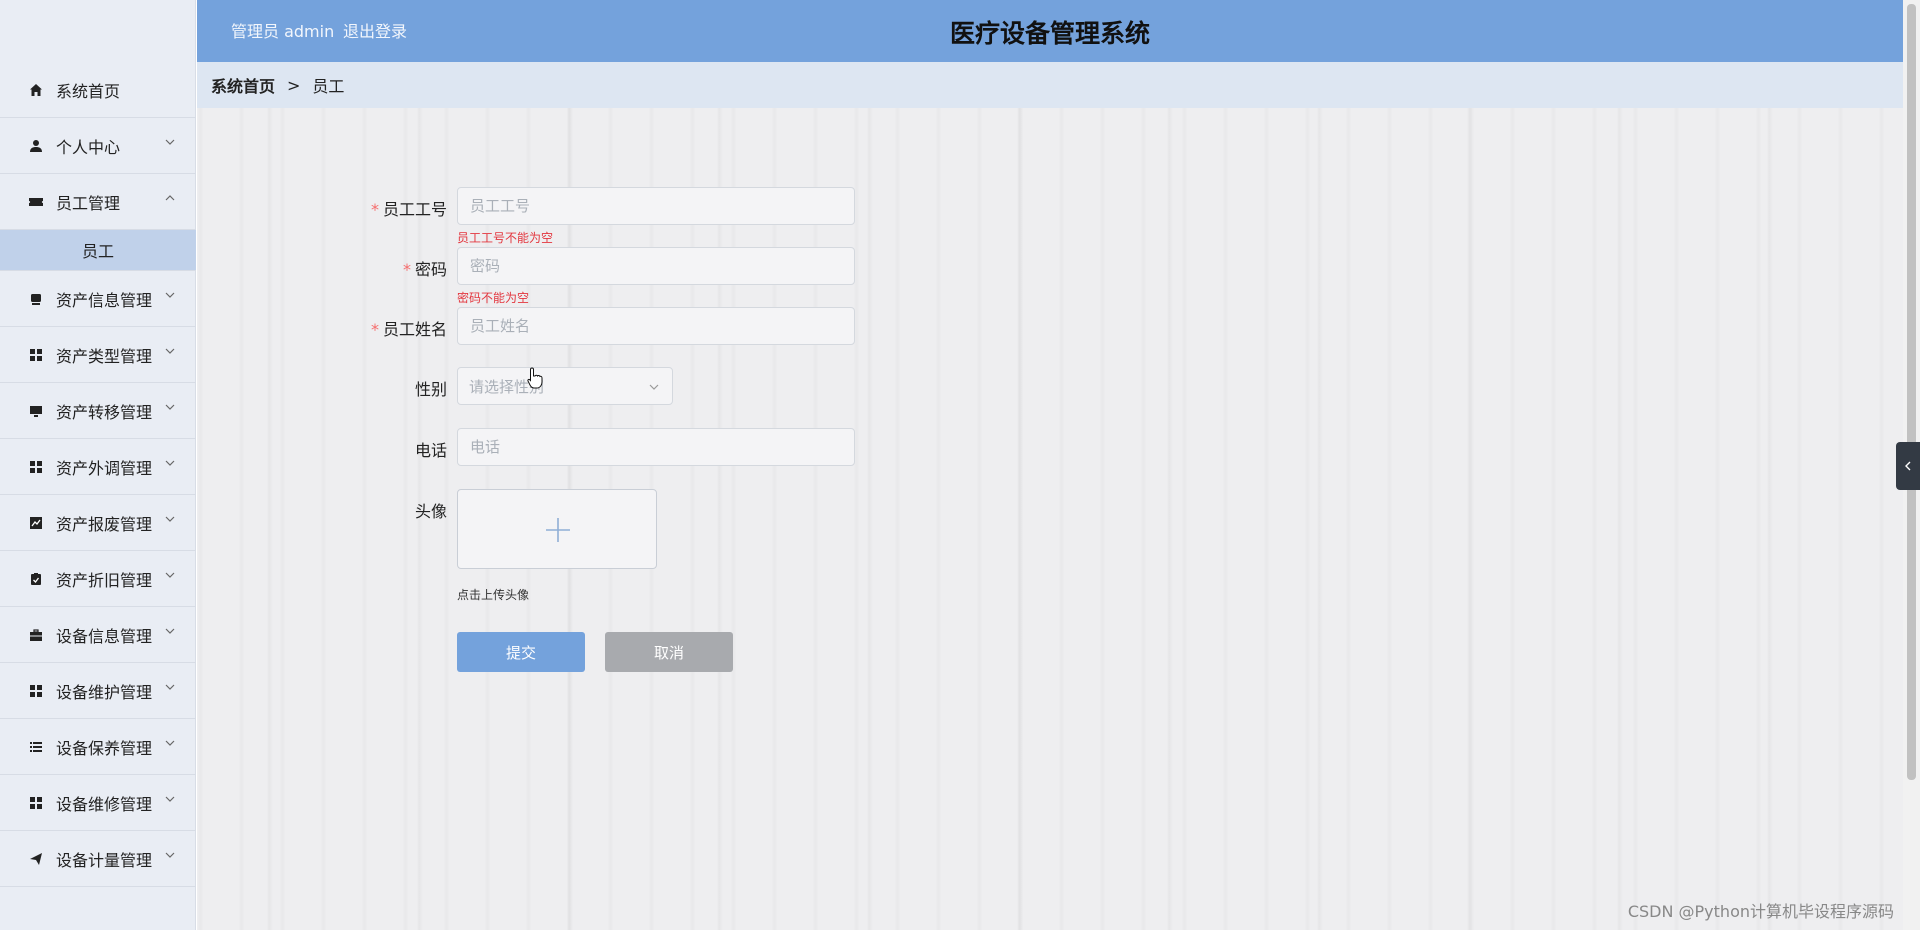 This screenshot has width=1920, height=930. I want to click on sidebar-item-label: 设备保养管理, so click(104, 748).